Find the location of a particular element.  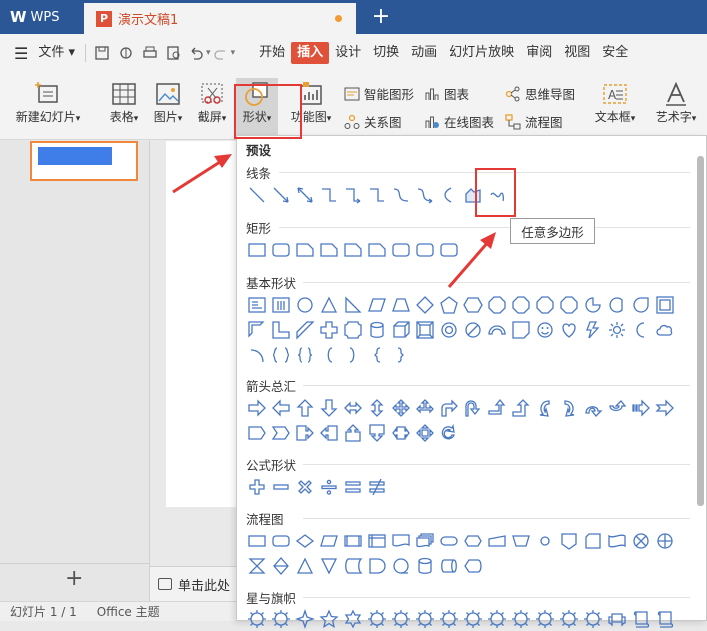

shape-f-or-icon is located at coordinates (665, 541).